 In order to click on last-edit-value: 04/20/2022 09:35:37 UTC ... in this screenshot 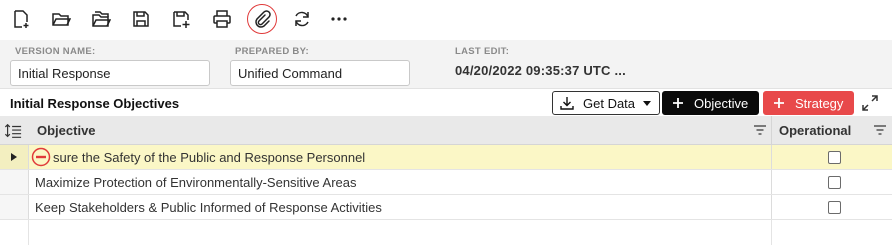, I will do `click(540, 70)`.